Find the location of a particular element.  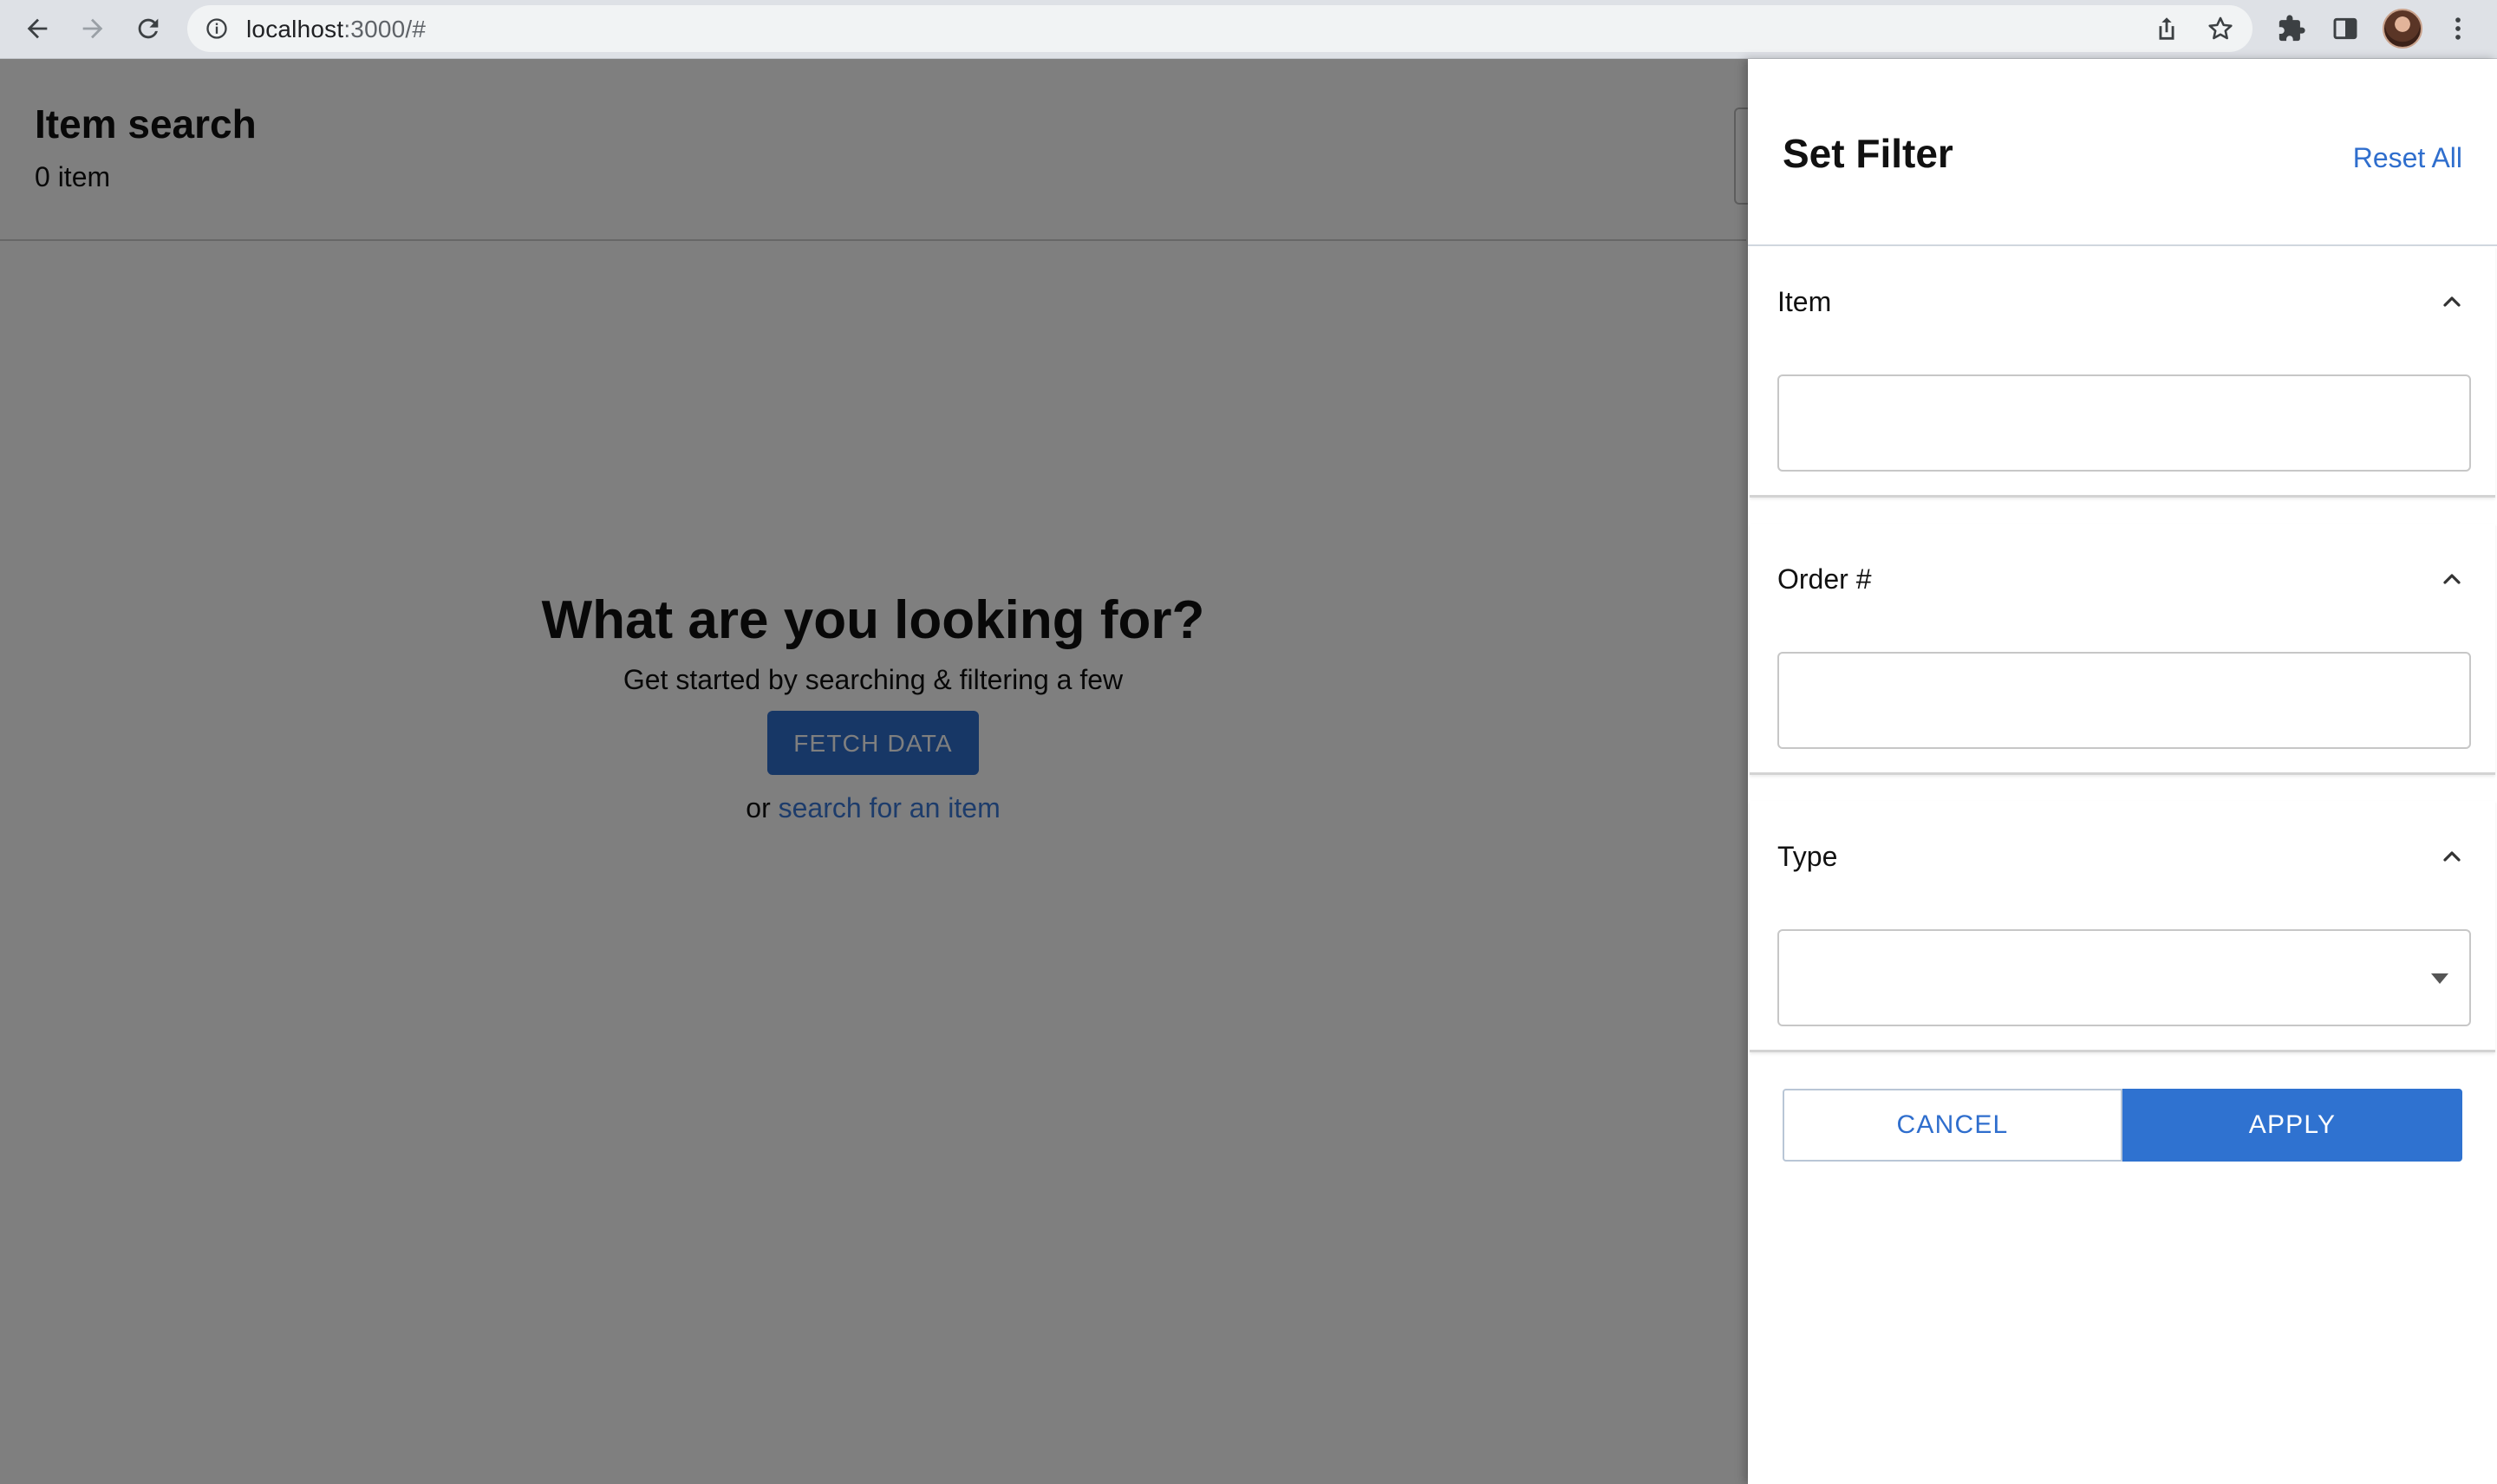

item-field is located at coordinates (2124, 423).